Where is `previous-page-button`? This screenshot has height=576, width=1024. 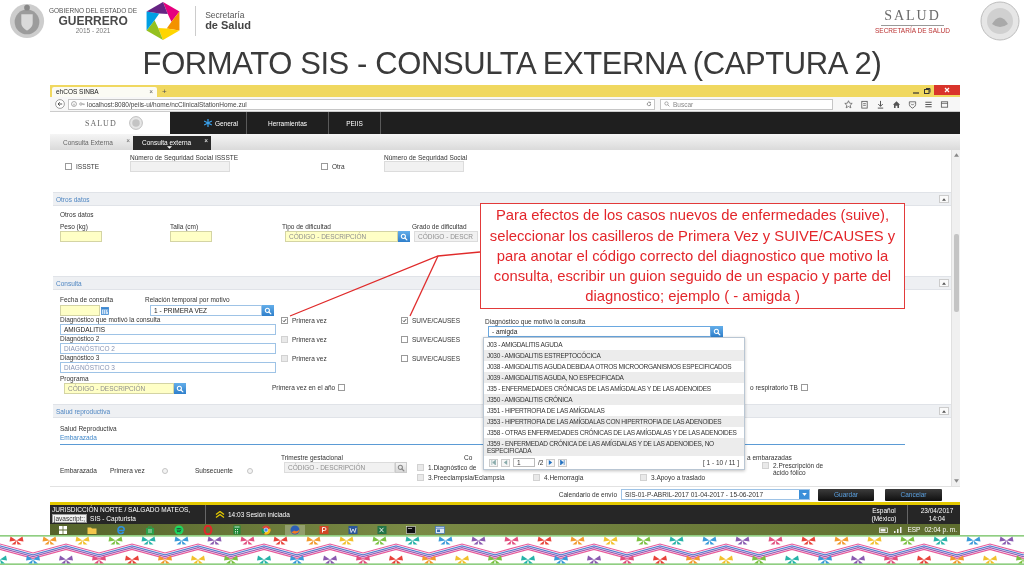 previous-page-button is located at coordinates (505, 462).